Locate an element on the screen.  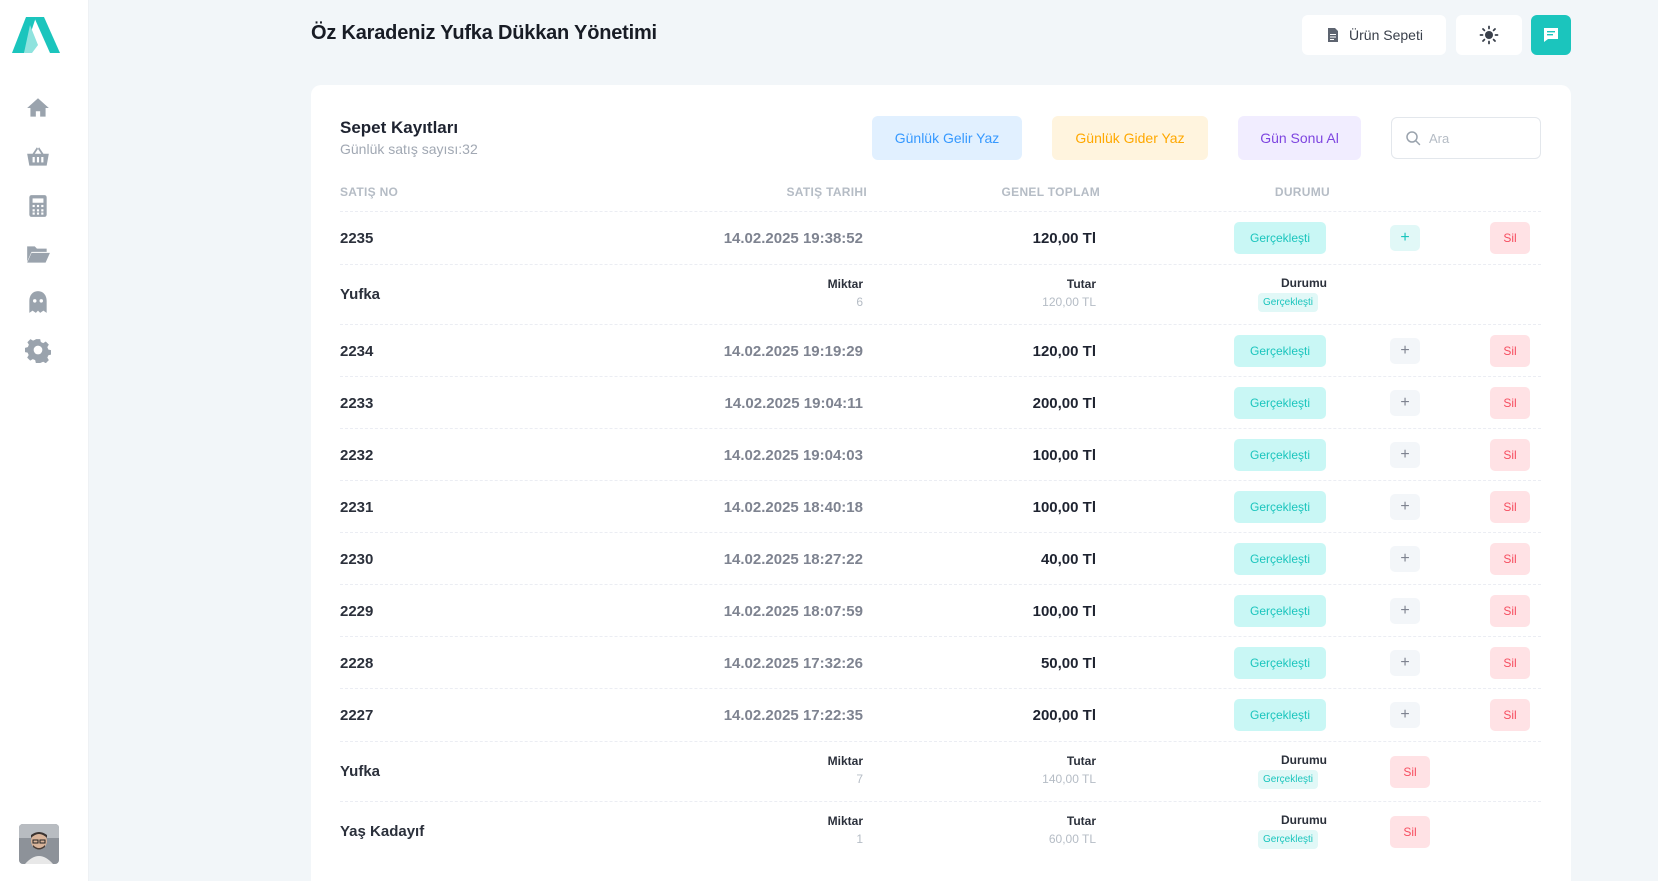
column-header-sale-date: SATIŞ TARIHI is located at coordinates (826, 192).